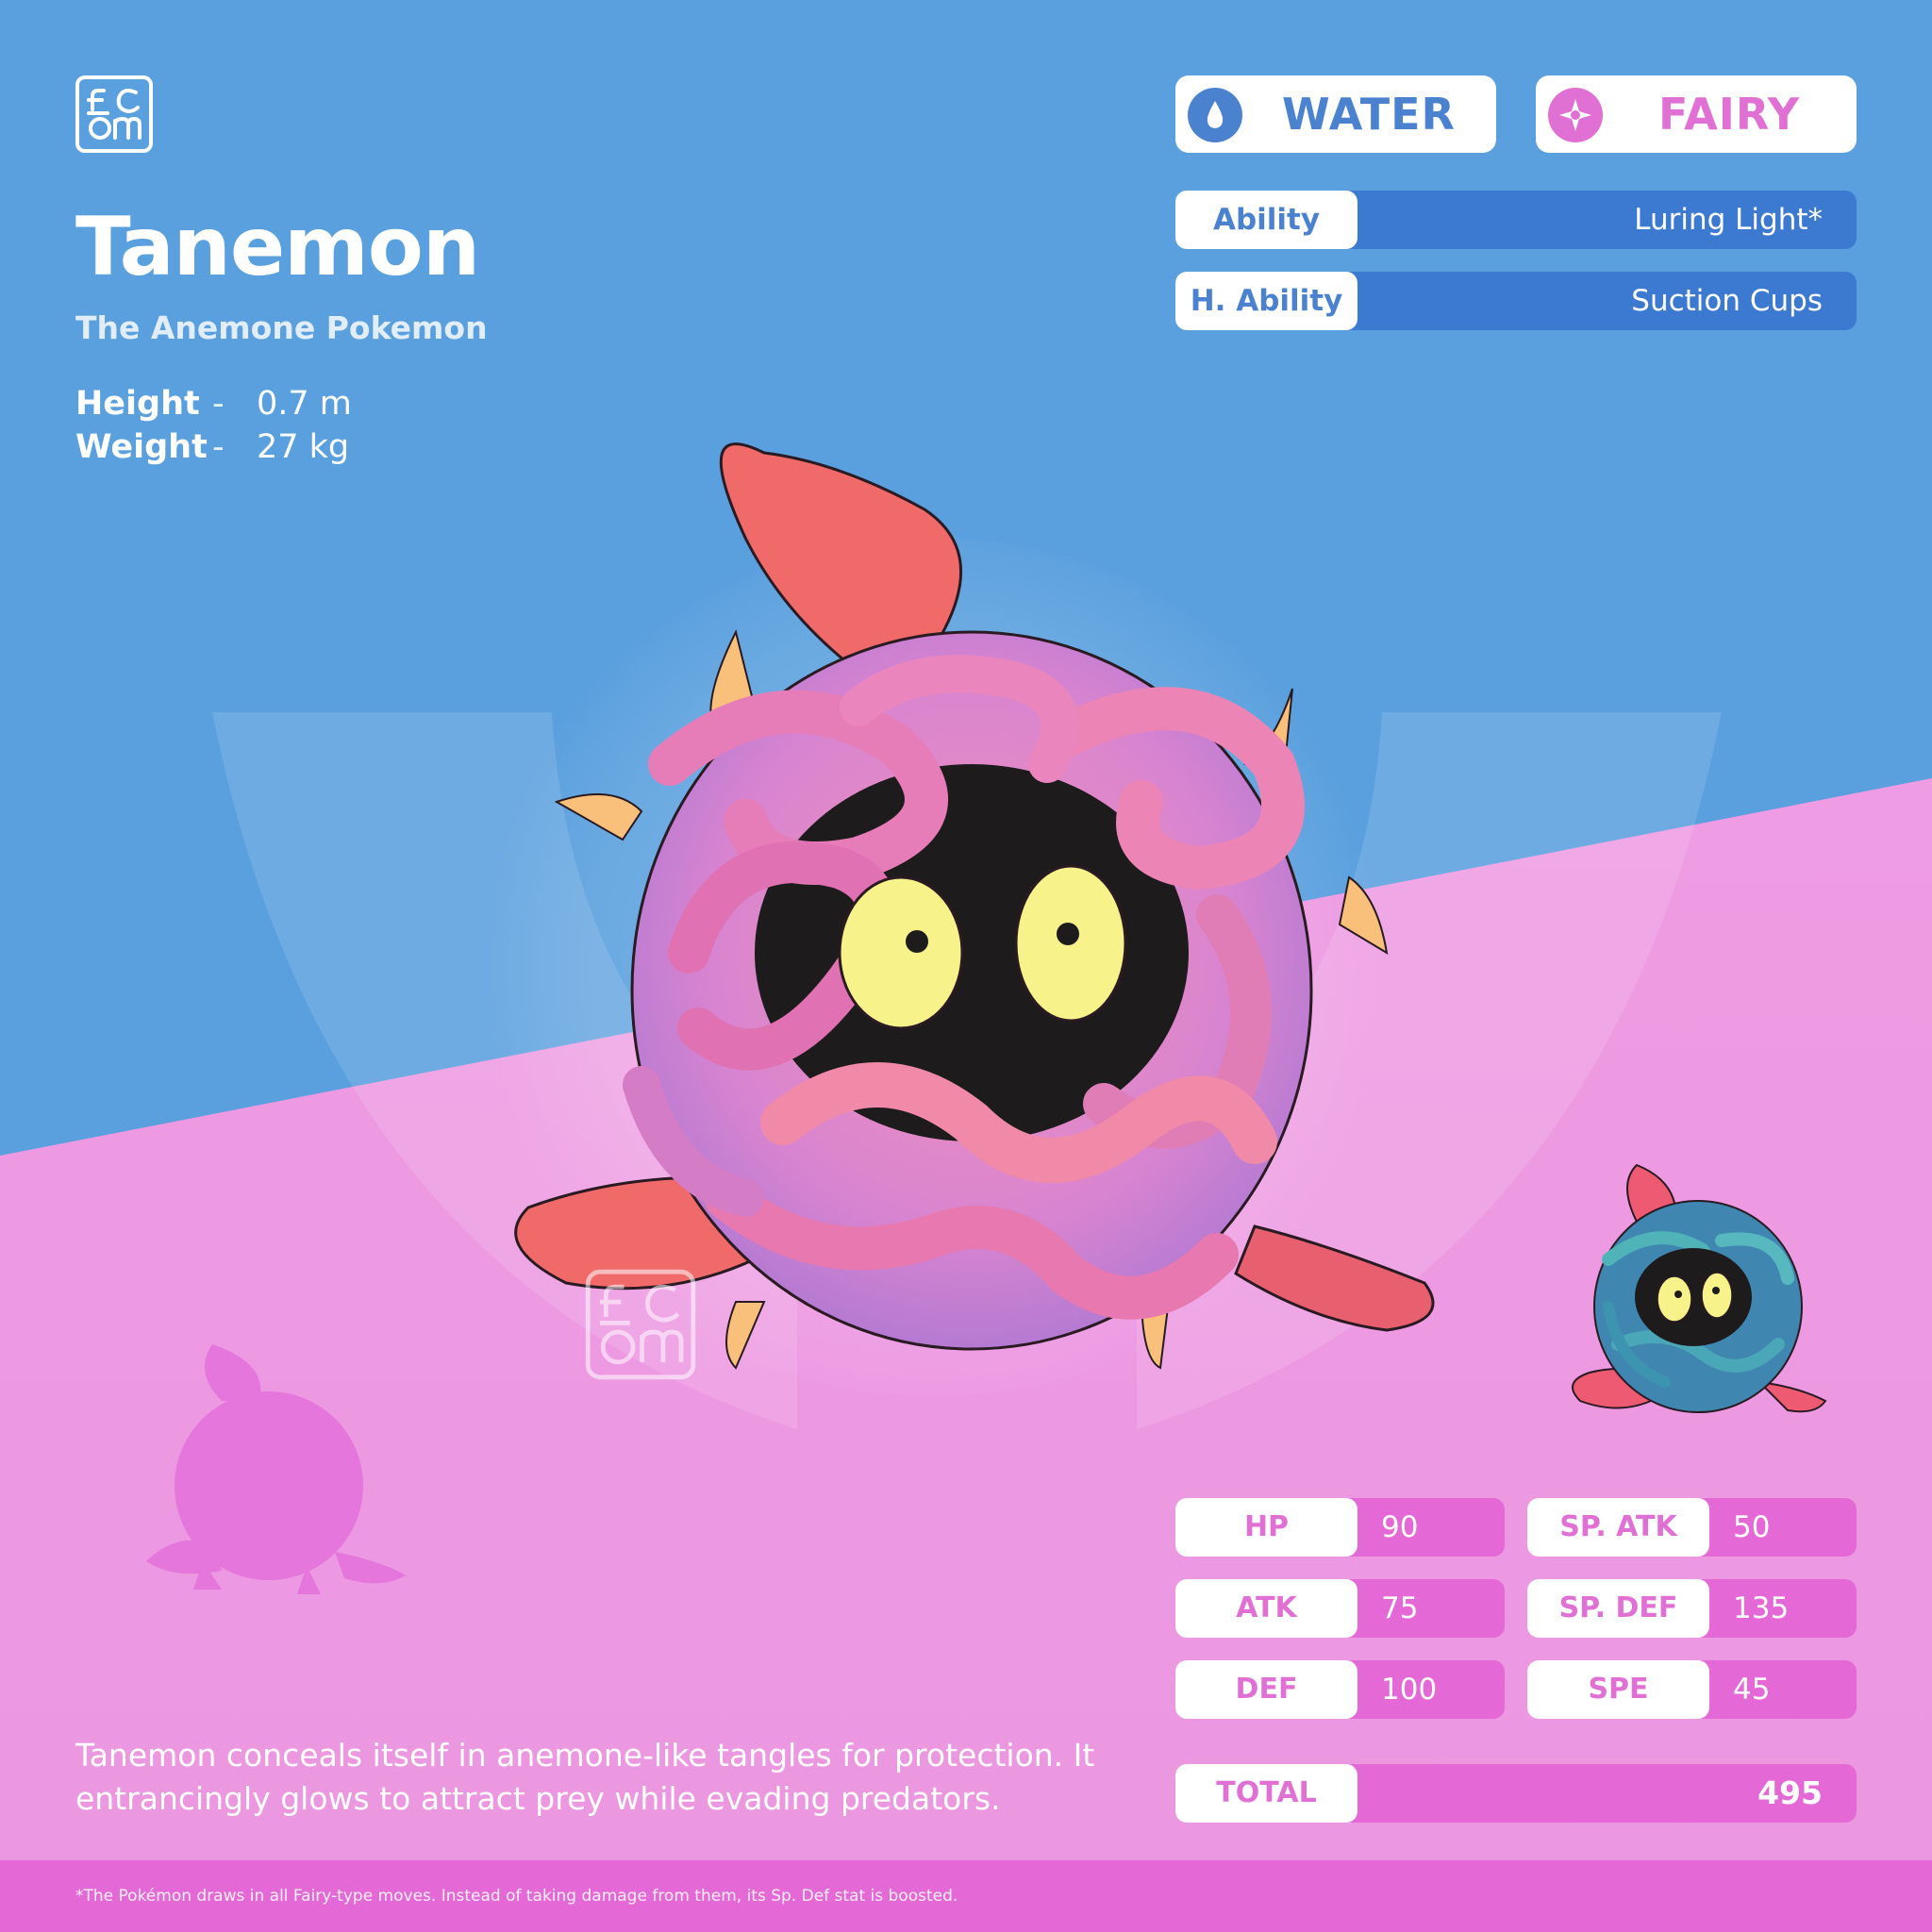 The height and width of the screenshot is (1932, 1932). Describe the element at coordinates (1516, 1794) in the screenshot. I see `stat-total: TOTAL 495` at that location.